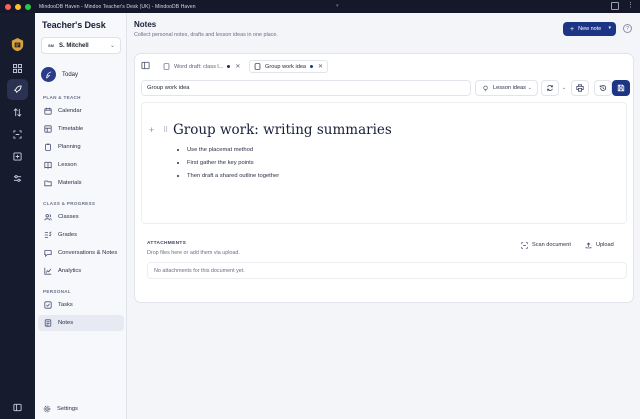  Describe the element at coordinates (70, 74) in the screenshot. I see `today-label: Today` at that location.